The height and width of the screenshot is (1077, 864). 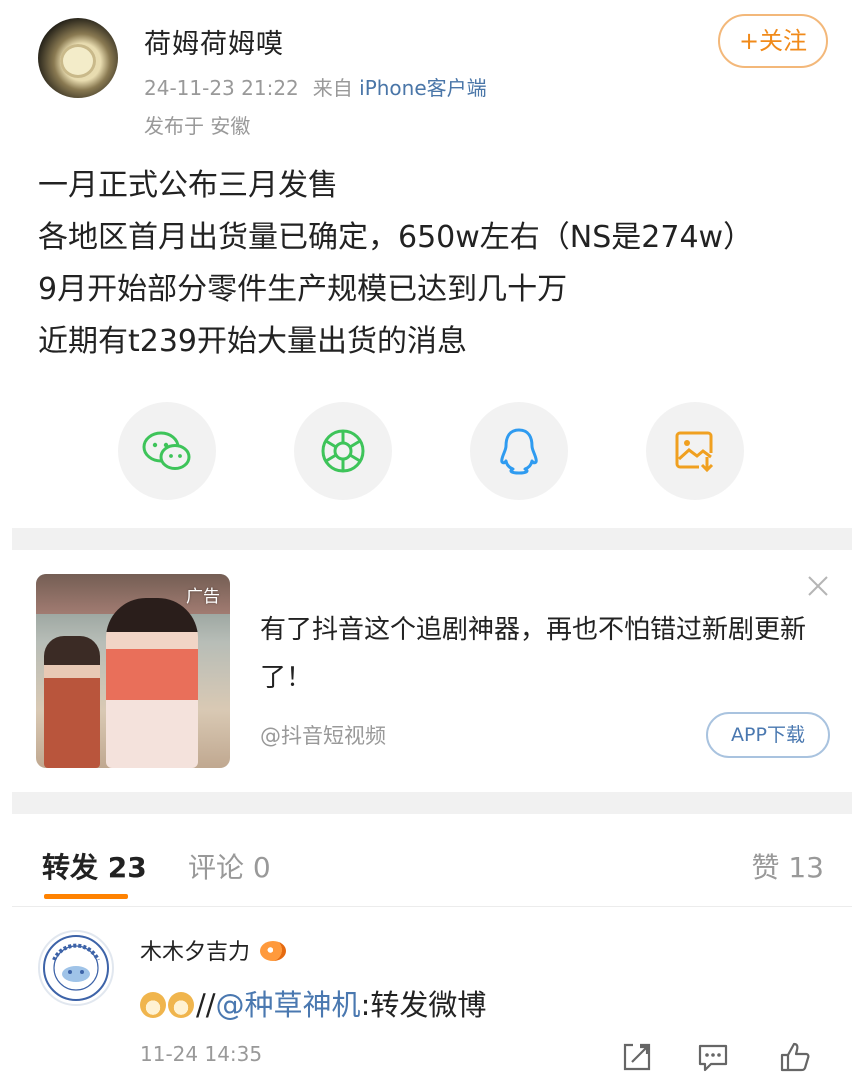 I want to click on post-line: 9月开始部分零件生产规模已达到几十万, so click(x=303, y=289).